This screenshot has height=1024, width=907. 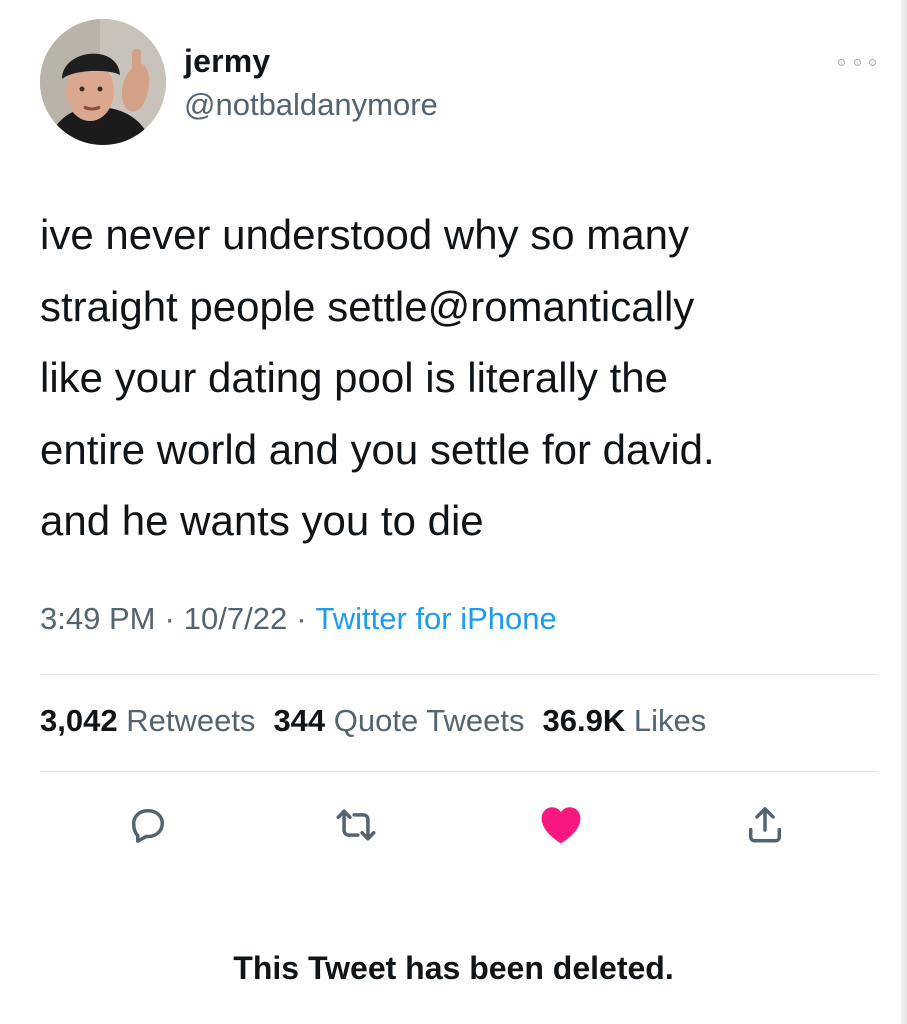 What do you see at coordinates (235, 618) in the screenshot?
I see `tweet-date: 10/7/22` at bounding box center [235, 618].